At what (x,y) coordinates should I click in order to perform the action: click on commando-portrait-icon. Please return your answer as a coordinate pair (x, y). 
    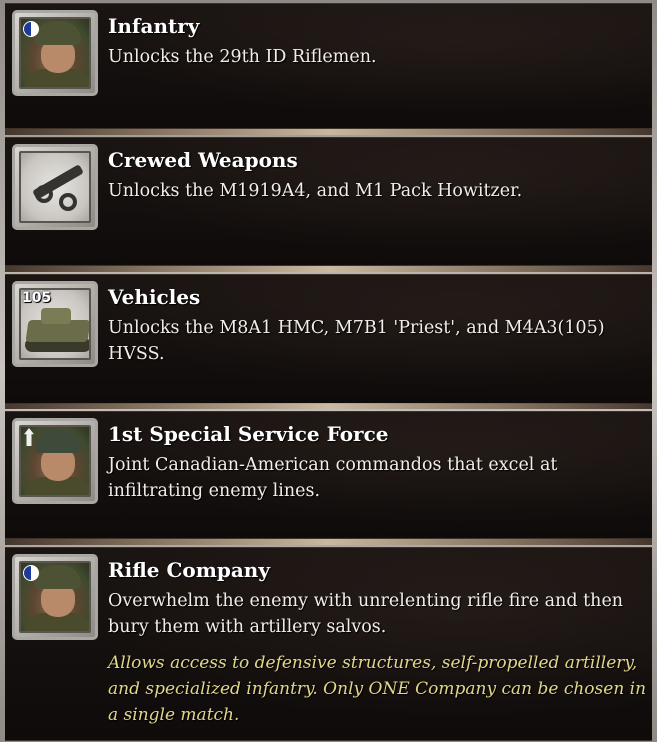
    Looking at the image, I should click on (55, 461).